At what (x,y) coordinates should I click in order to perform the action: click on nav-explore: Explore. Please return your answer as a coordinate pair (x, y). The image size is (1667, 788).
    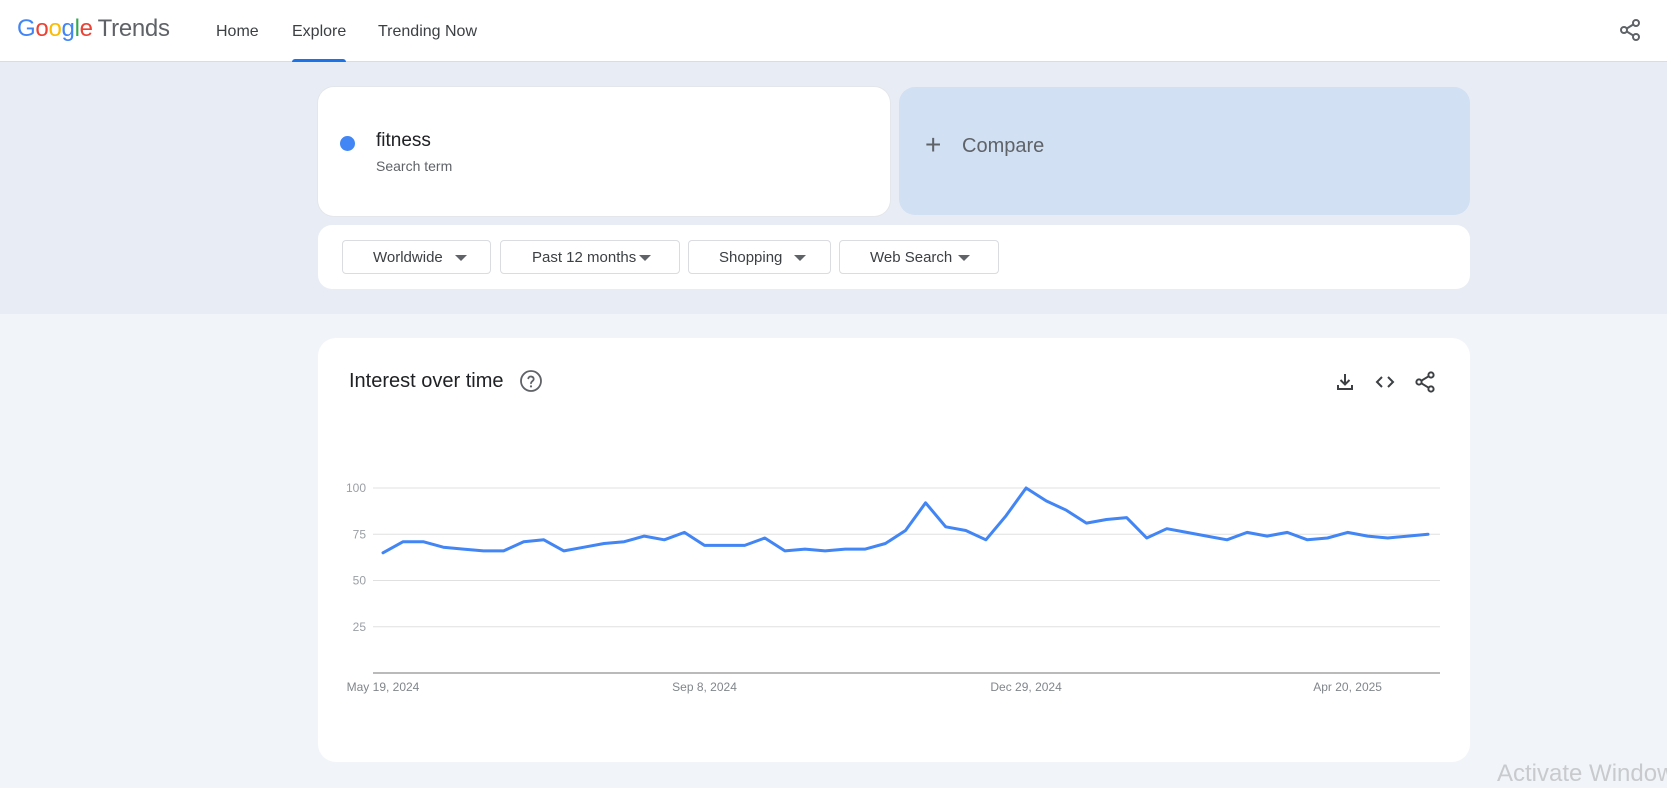
    Looking at the image, I should click on (319, 31).